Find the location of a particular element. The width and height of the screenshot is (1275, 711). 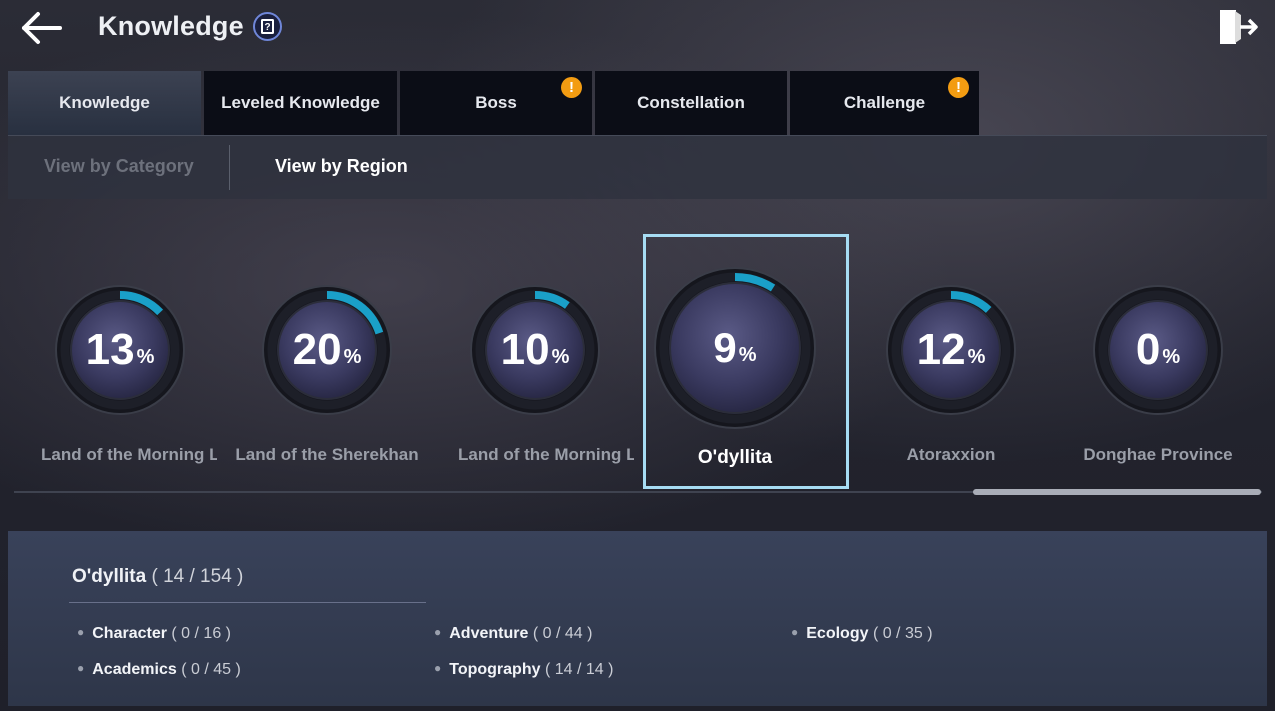

progress-percent: 0% is located at coordinates (1158, 350).